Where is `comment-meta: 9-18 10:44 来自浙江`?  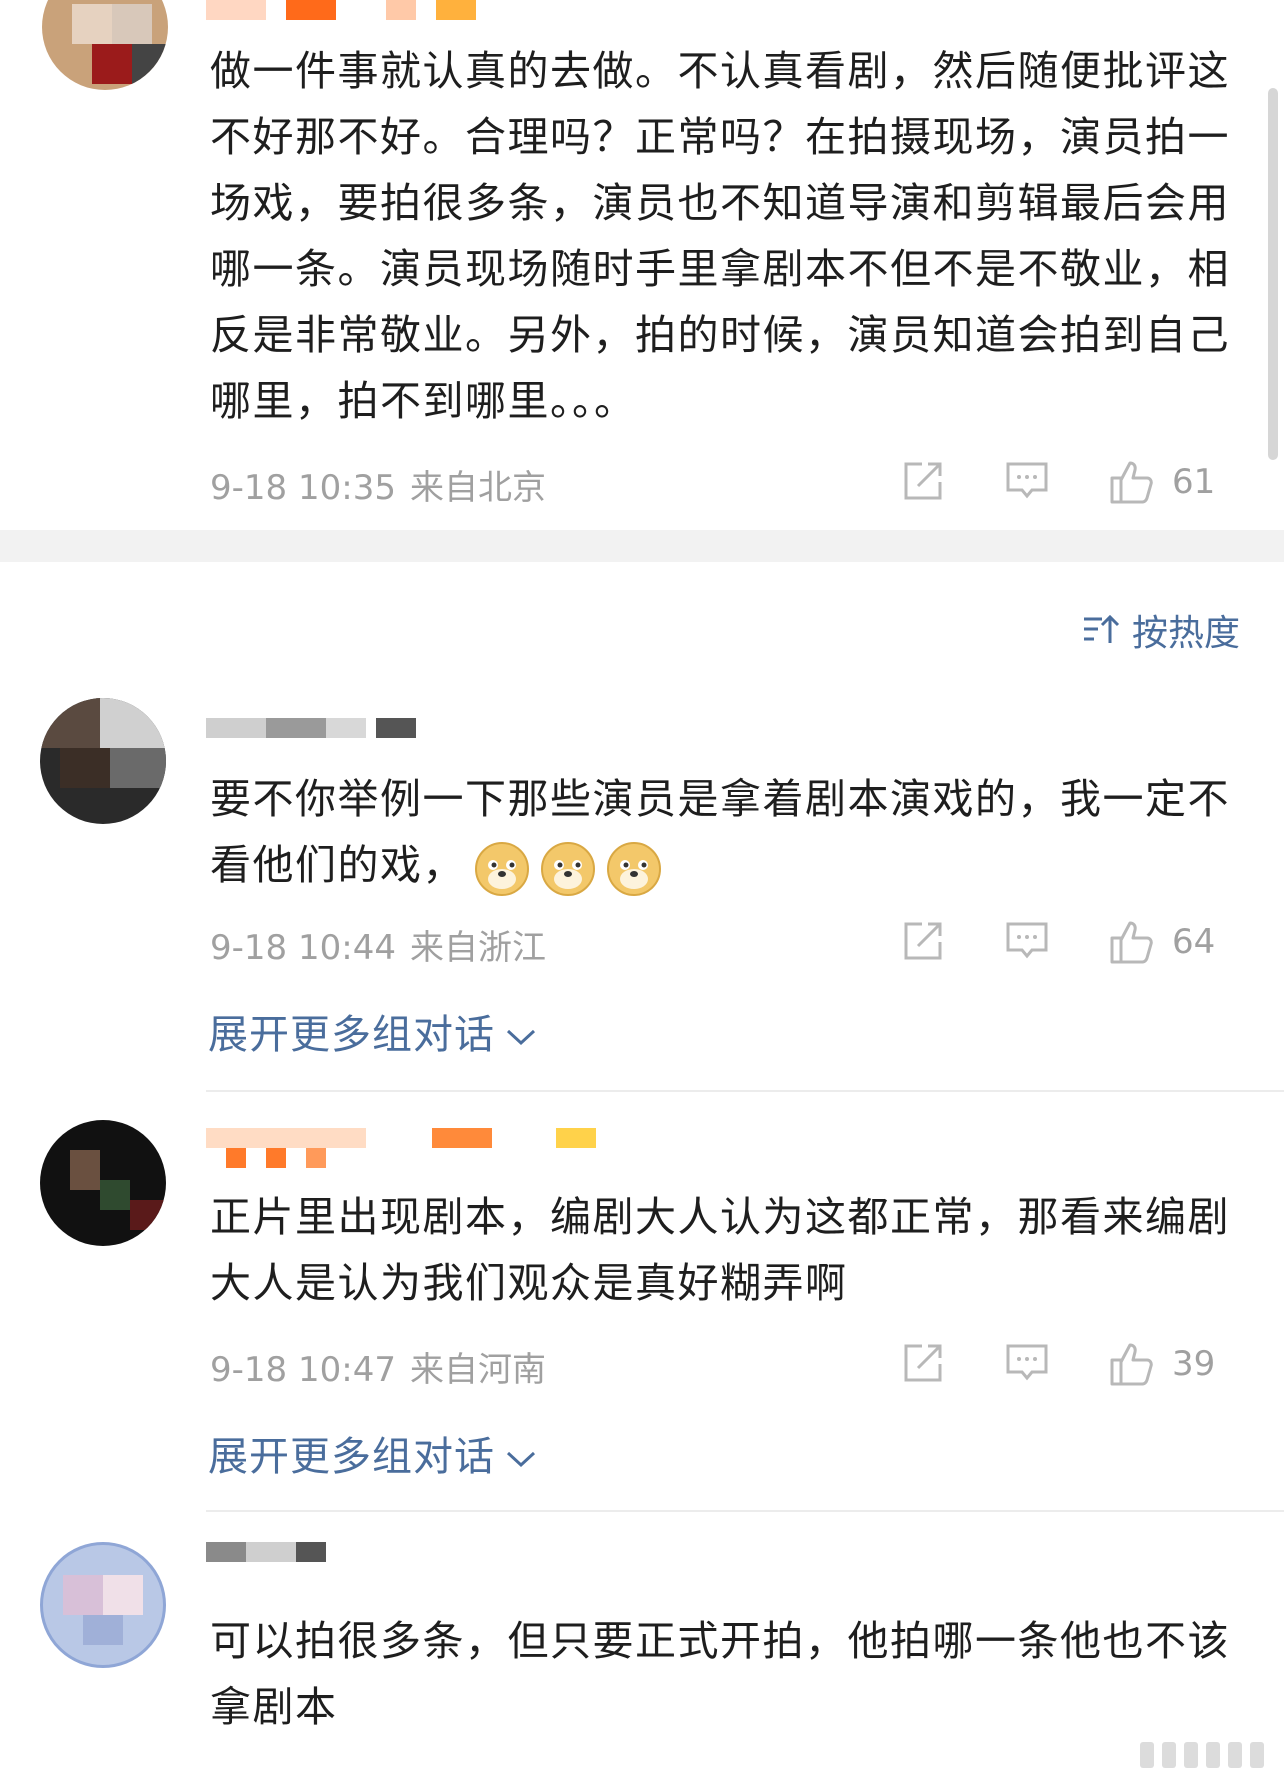 comment-meta: 9-18 10:44 来自浙江 is located at coordinates (378, 944).